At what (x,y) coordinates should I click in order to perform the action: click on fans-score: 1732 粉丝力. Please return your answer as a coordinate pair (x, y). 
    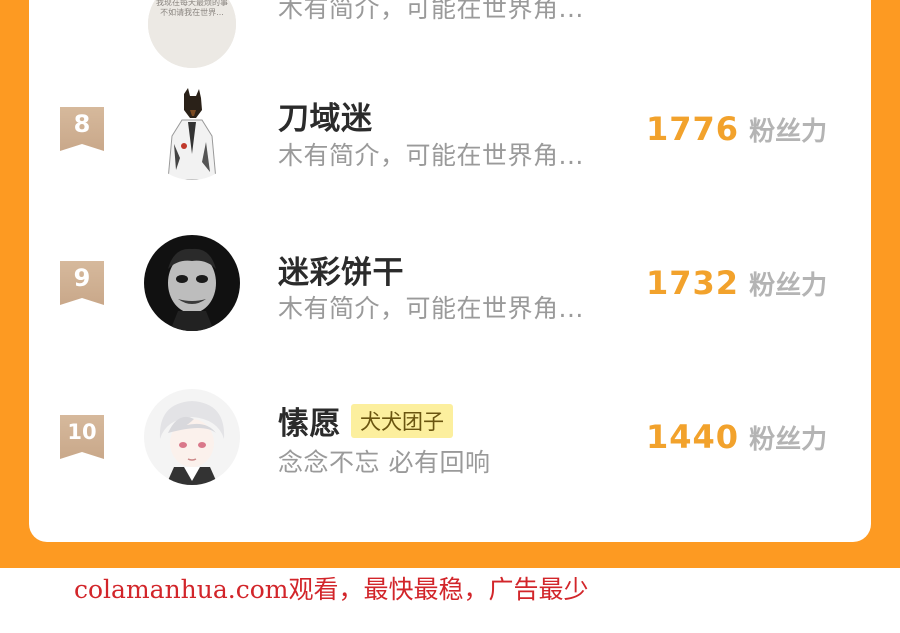
    Looking at the image, I should click on (736, 283).